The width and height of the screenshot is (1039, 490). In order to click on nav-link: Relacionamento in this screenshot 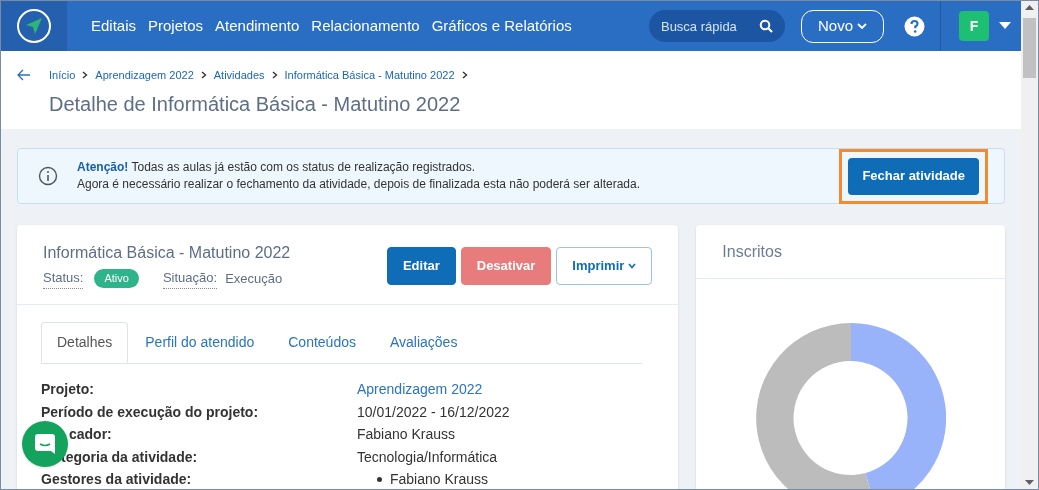, I will do `click(365, 26)`.